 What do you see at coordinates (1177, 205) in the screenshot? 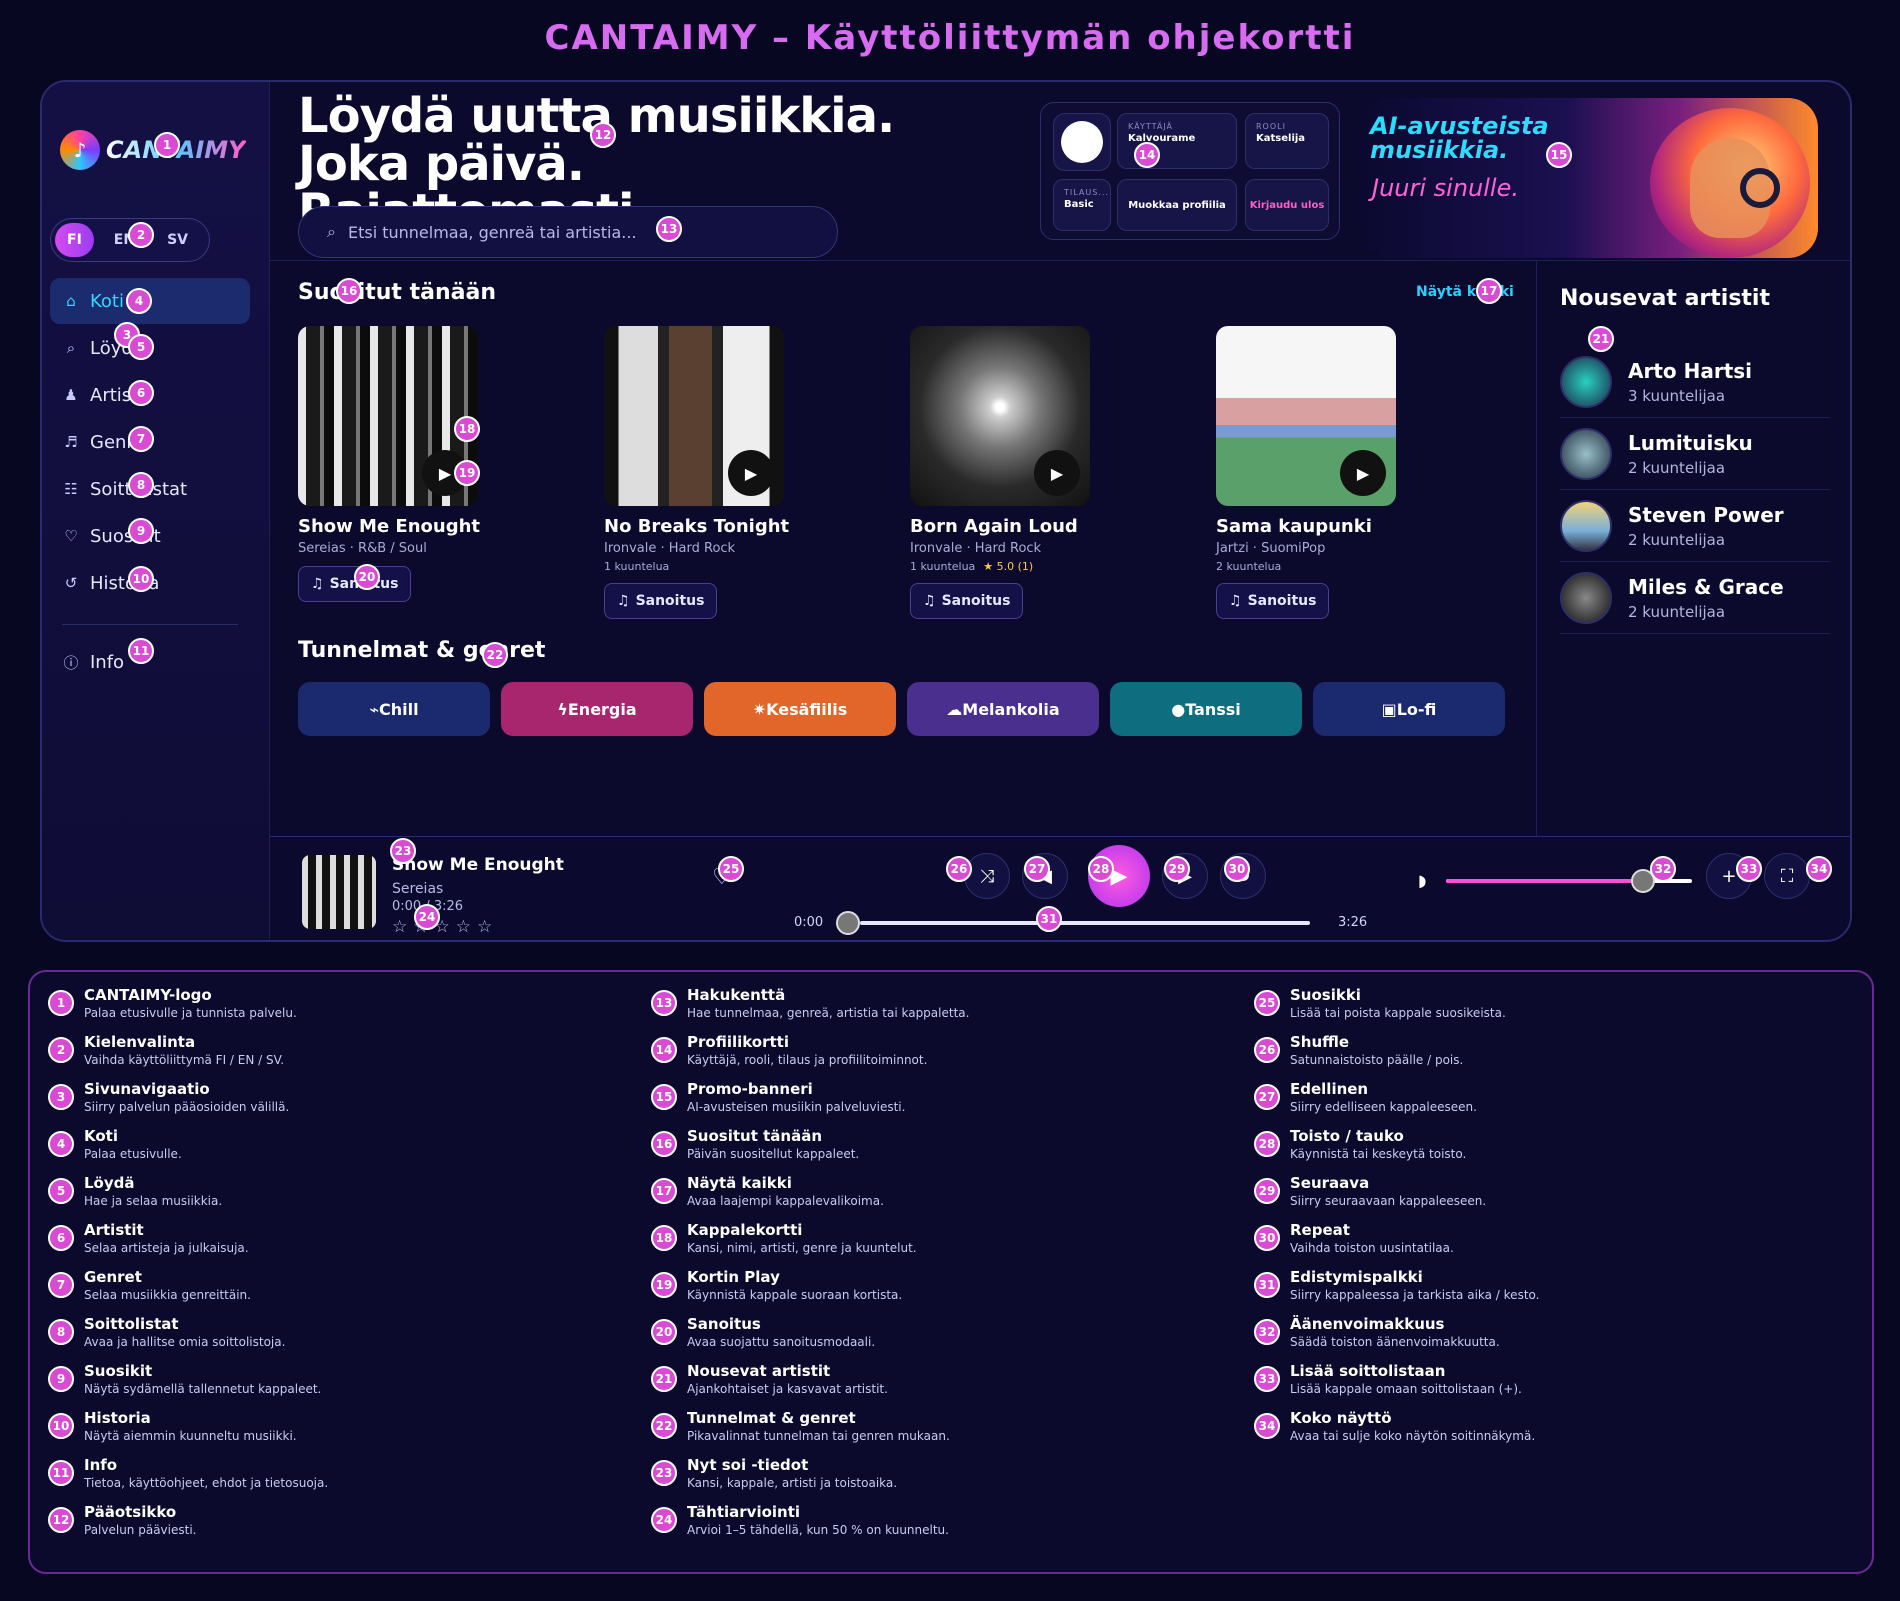
I see `edit-profile-button: Muokkaa profiilia` at bounding box center [1177, 205].